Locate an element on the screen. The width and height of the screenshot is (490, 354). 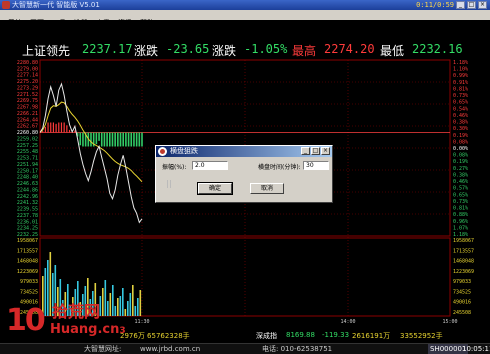
price-tick-label: 2262.67 is located at coordinates (27, 127).